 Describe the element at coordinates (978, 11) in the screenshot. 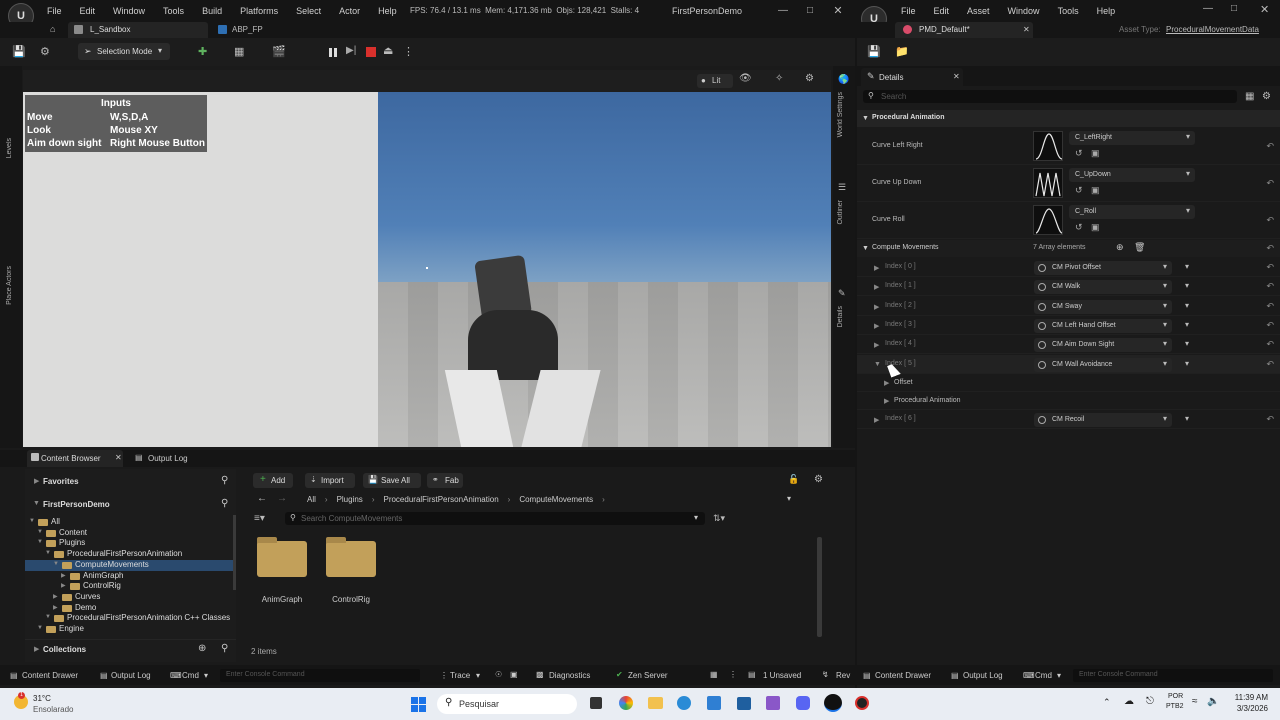

I see `menu-asset: Asset` at that location.